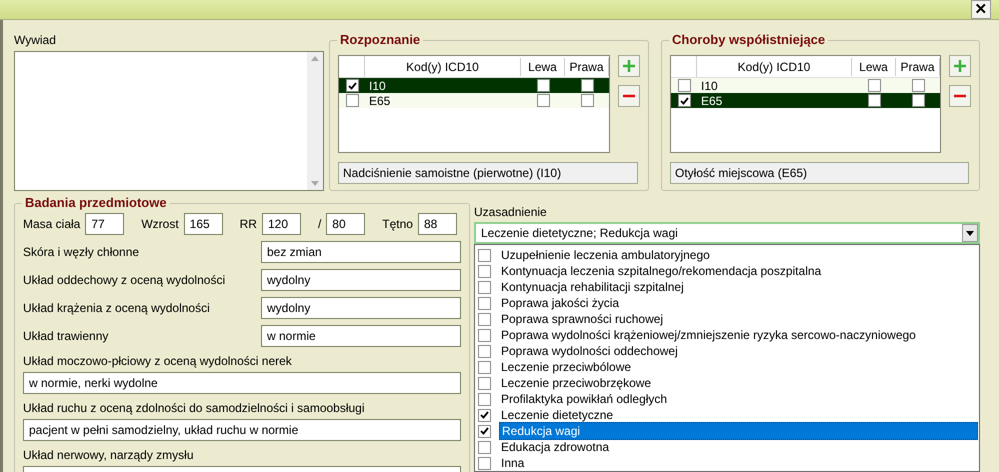 The width and height of the screenshot is (999, 472). What do you see at coordinates (361, 336) in the screenshot?
I see `input-field: w normie` at bounding box center [361, 336].